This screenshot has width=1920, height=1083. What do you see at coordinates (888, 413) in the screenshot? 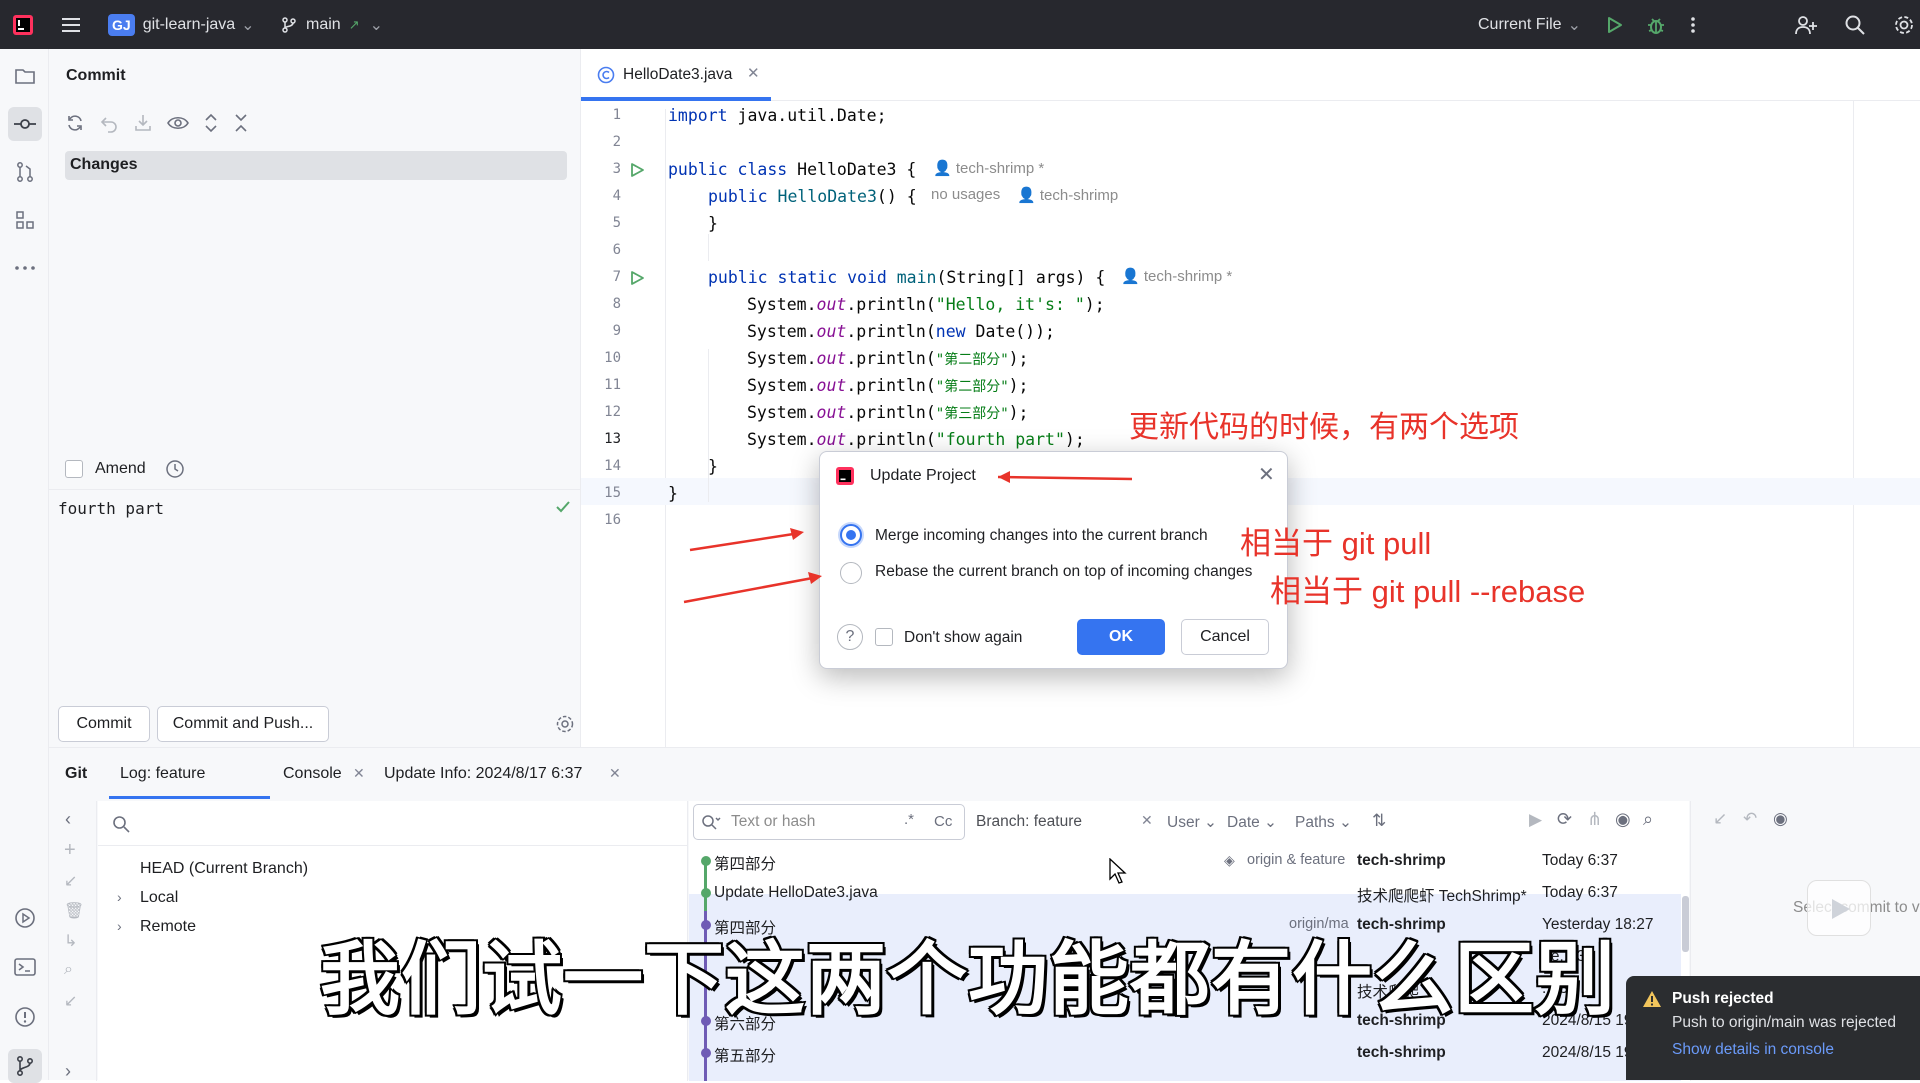
I see `code-line-12: System.out.println("第三部分");` at bounding box center [888, 413].